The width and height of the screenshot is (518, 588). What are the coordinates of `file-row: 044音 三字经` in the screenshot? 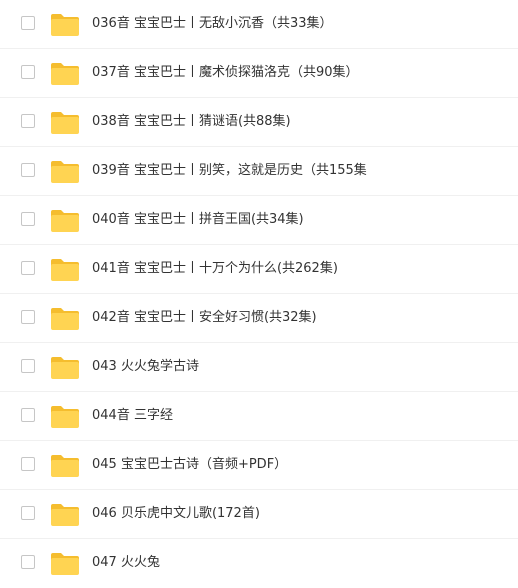 It's located at (259, 416).